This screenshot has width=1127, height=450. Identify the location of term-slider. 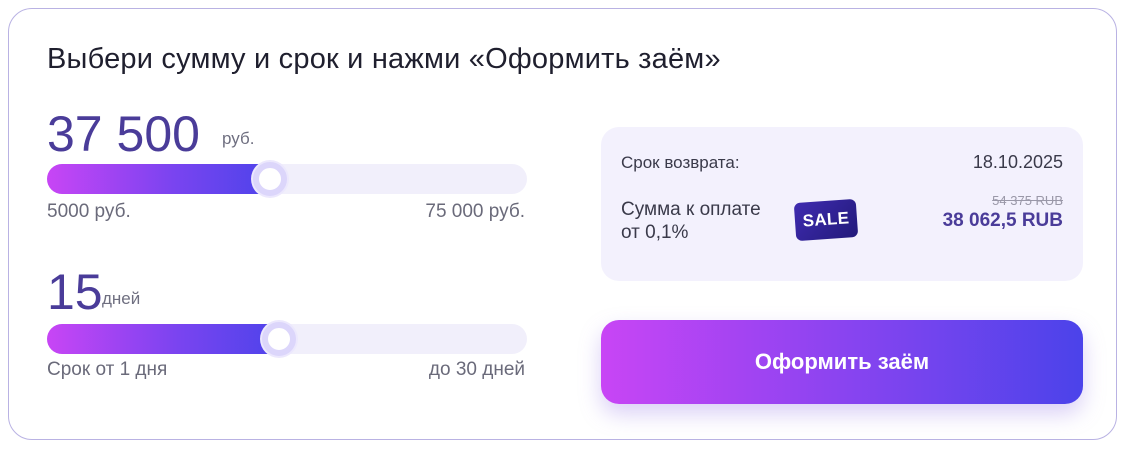
(287, 339).